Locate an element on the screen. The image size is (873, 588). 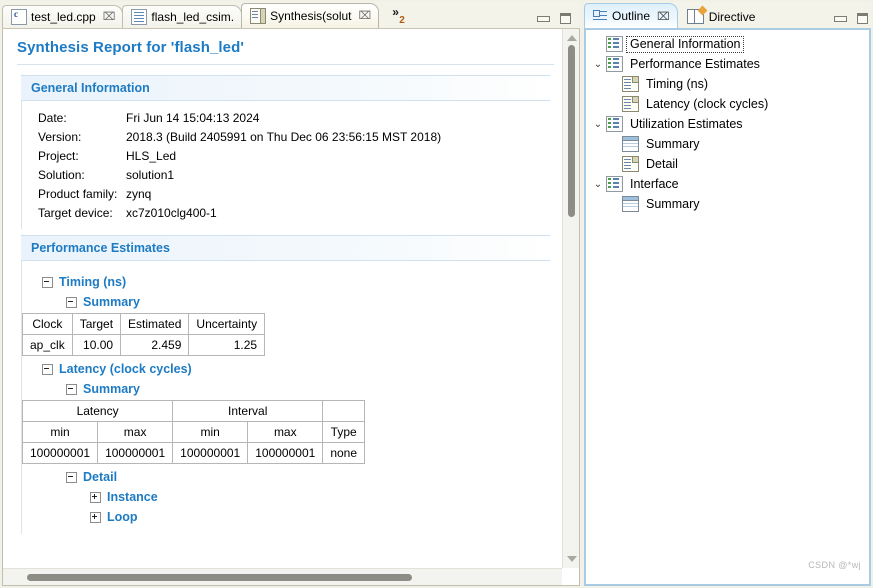
table-group-header-row: Latency Interval is located at coordinates (193, 411).